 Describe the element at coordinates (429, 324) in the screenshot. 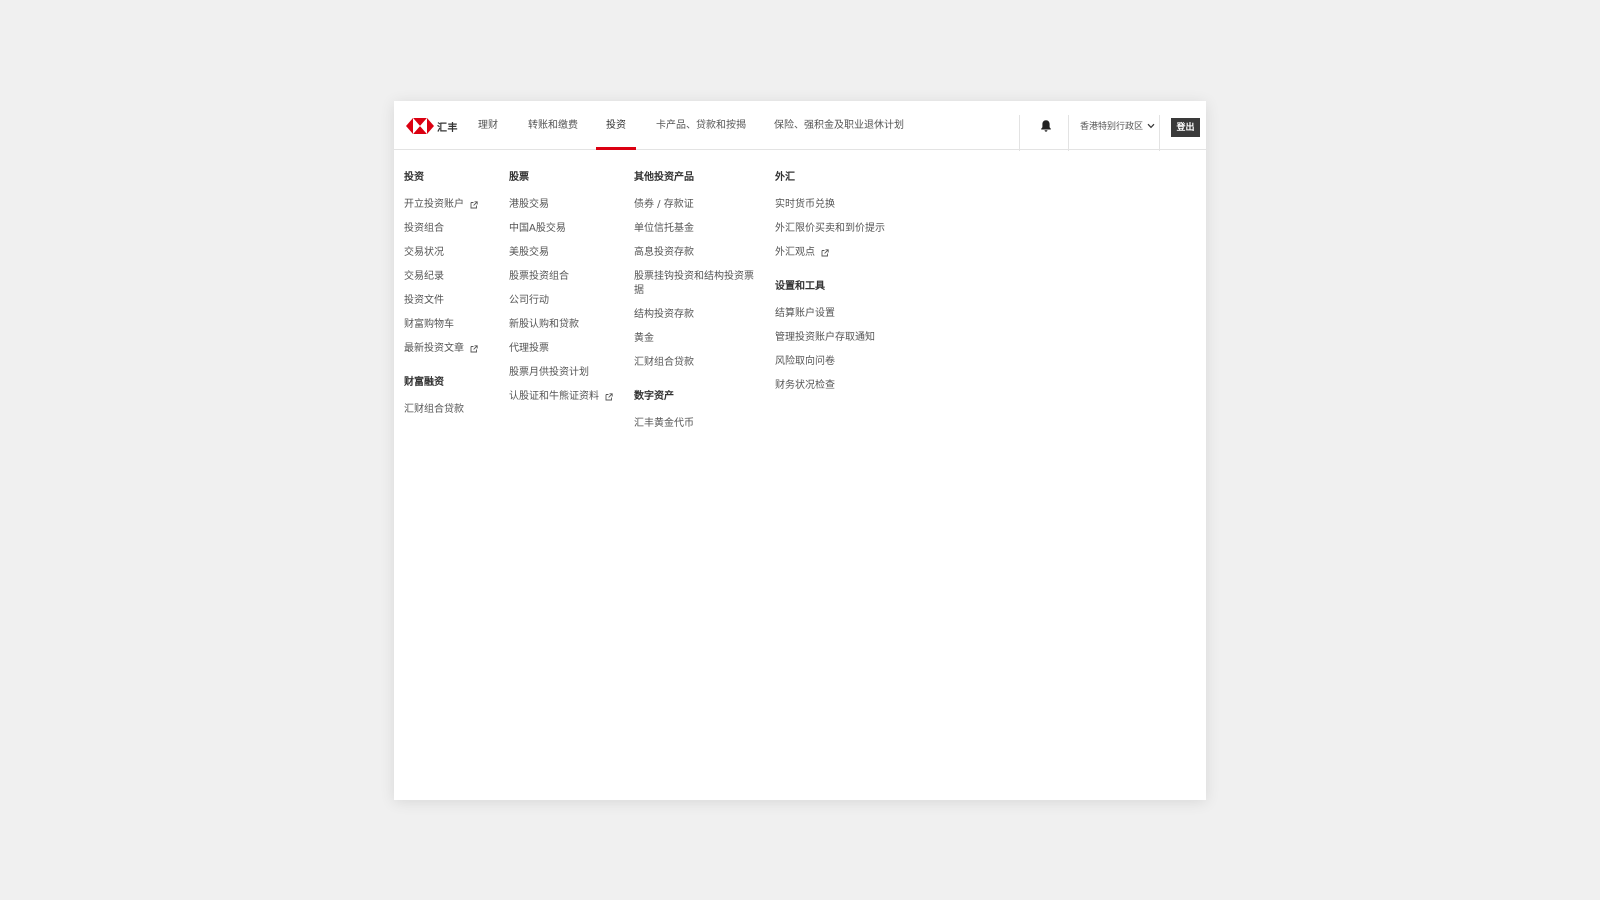

I see `menu-link-label: 财富购物车` at that location.